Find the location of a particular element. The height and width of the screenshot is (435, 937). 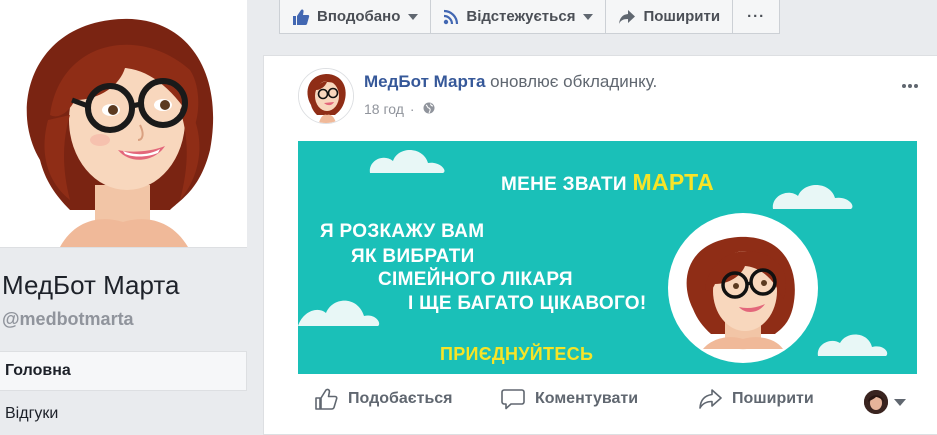

globe-icon is located at coordinates (429, 109).